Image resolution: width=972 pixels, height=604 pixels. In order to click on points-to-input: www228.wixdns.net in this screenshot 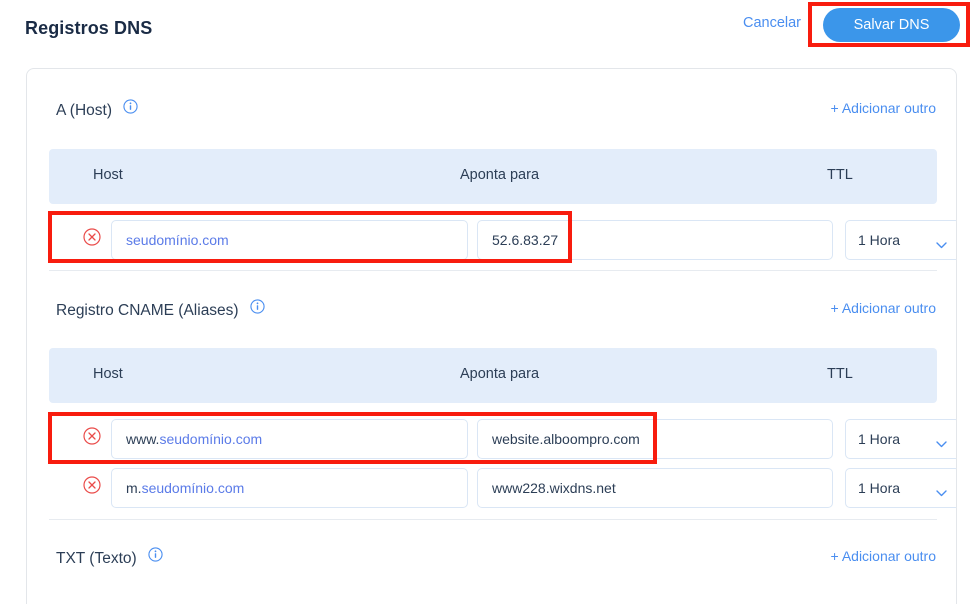, I will do `click(655, 488)`.